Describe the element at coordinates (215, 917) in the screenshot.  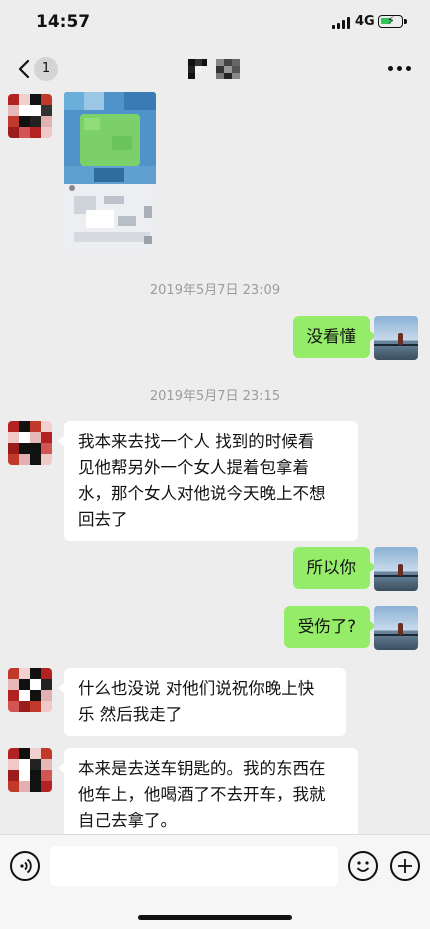
I see `home-indicator` at that location.